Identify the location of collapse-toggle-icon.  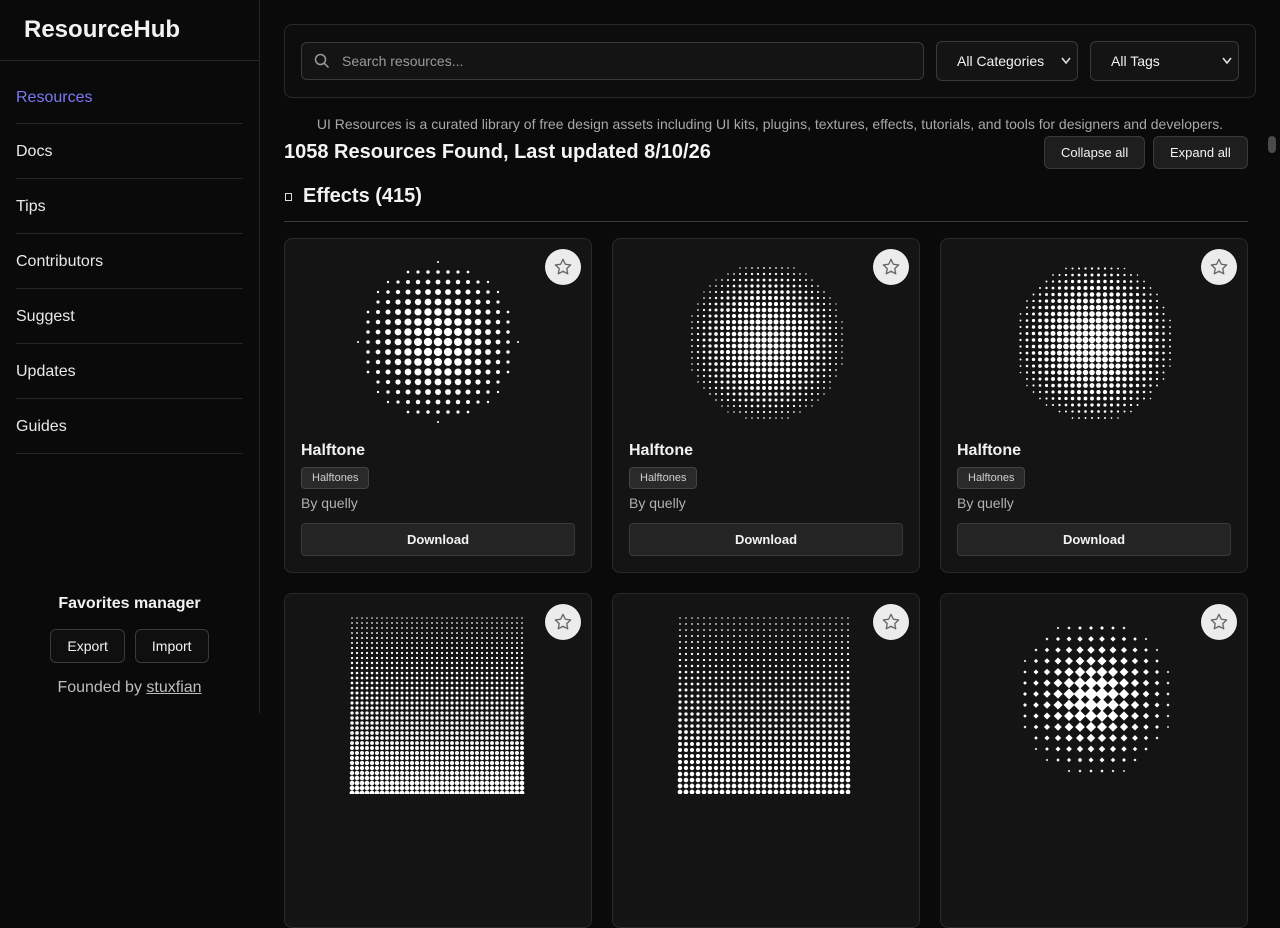
(288, 197).